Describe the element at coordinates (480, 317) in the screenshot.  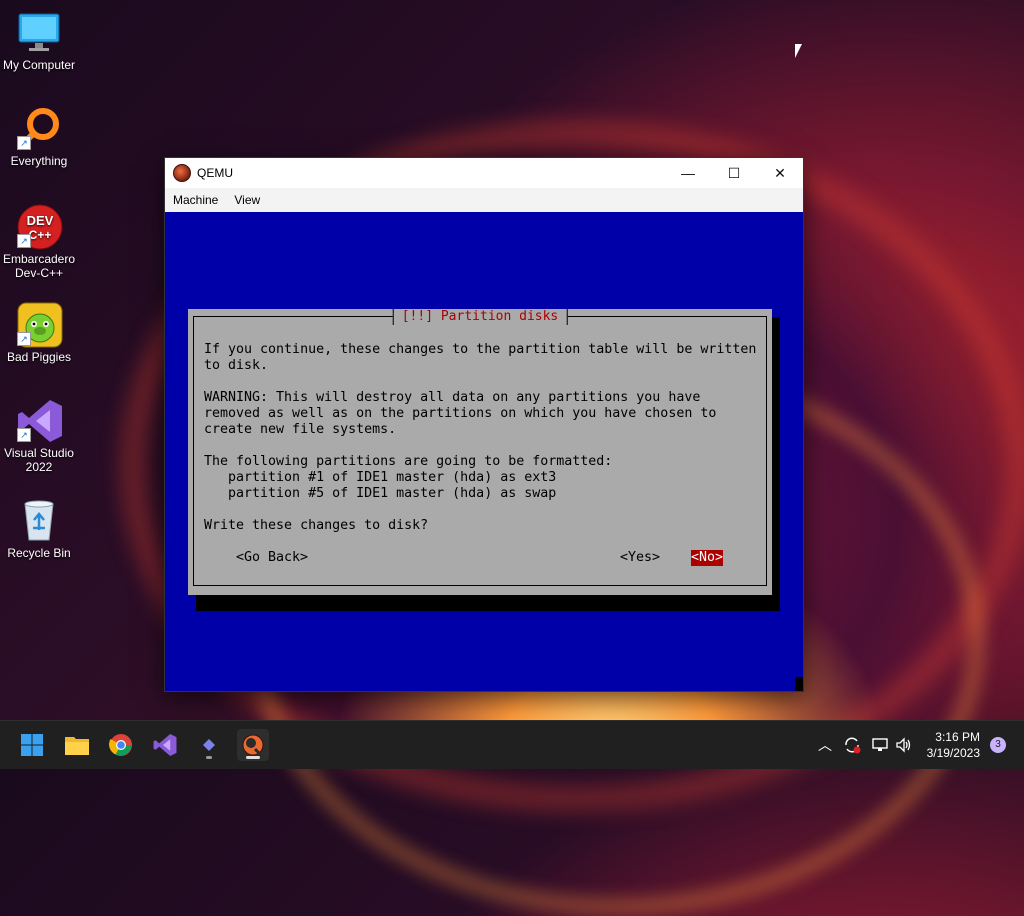
I see `dialog-title: [!!] Partition disks` at that location.